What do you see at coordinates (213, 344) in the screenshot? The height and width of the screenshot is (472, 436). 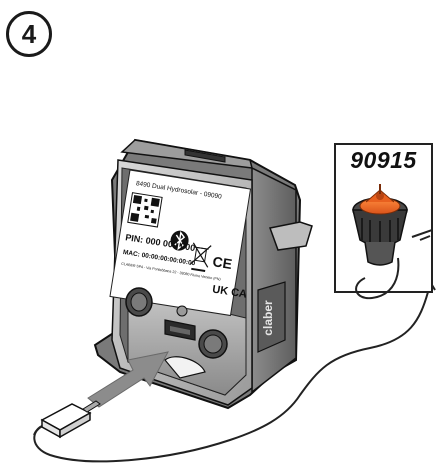 I see `right-knob` at bounding box center [213, 344].